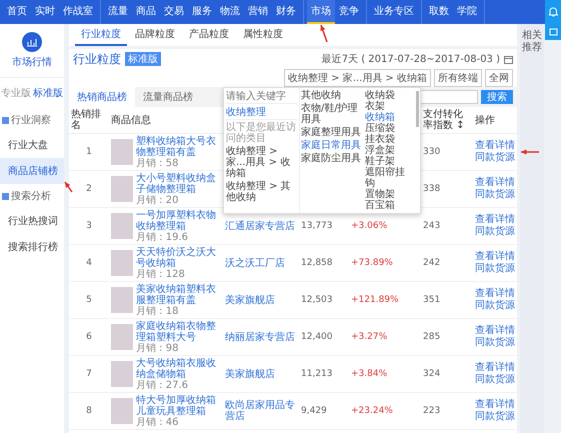 The width and height of the screenshot is (561, 433). I want to click on chat-button, so click(553, 32).